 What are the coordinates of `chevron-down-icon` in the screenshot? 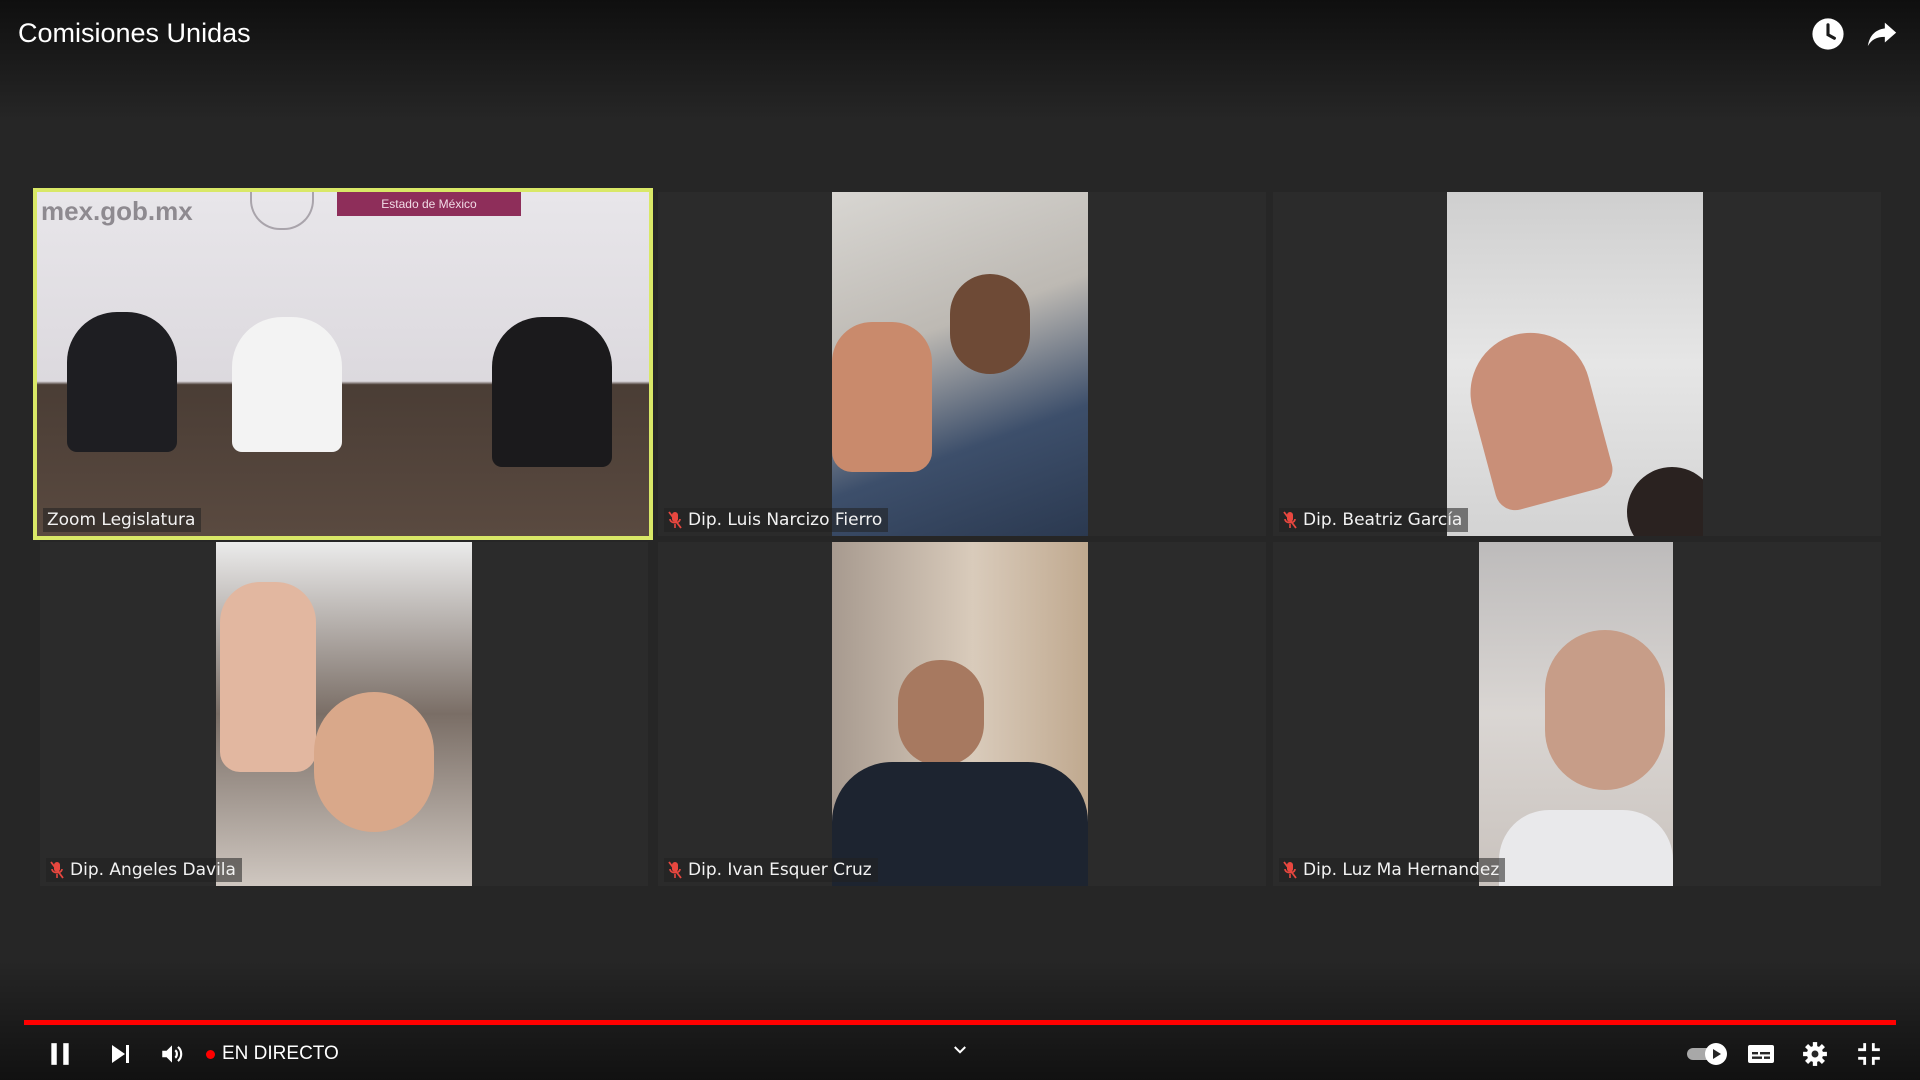 It's located at (960, 1050).